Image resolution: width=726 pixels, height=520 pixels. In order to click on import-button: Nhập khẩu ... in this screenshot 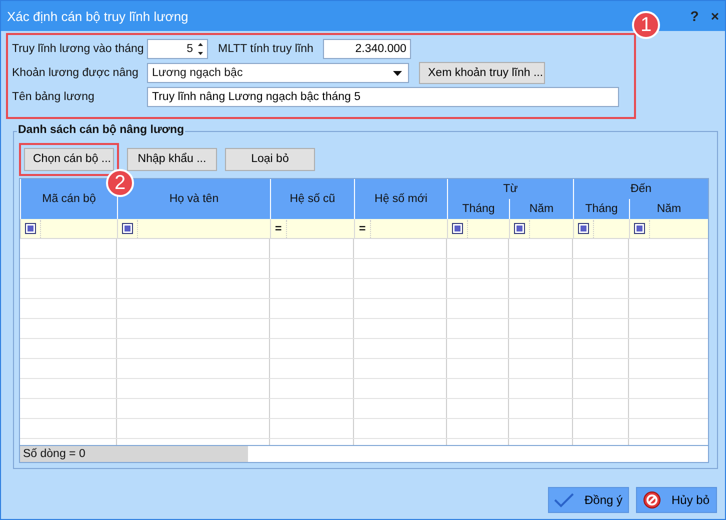, I will do `click(172, 159)`.